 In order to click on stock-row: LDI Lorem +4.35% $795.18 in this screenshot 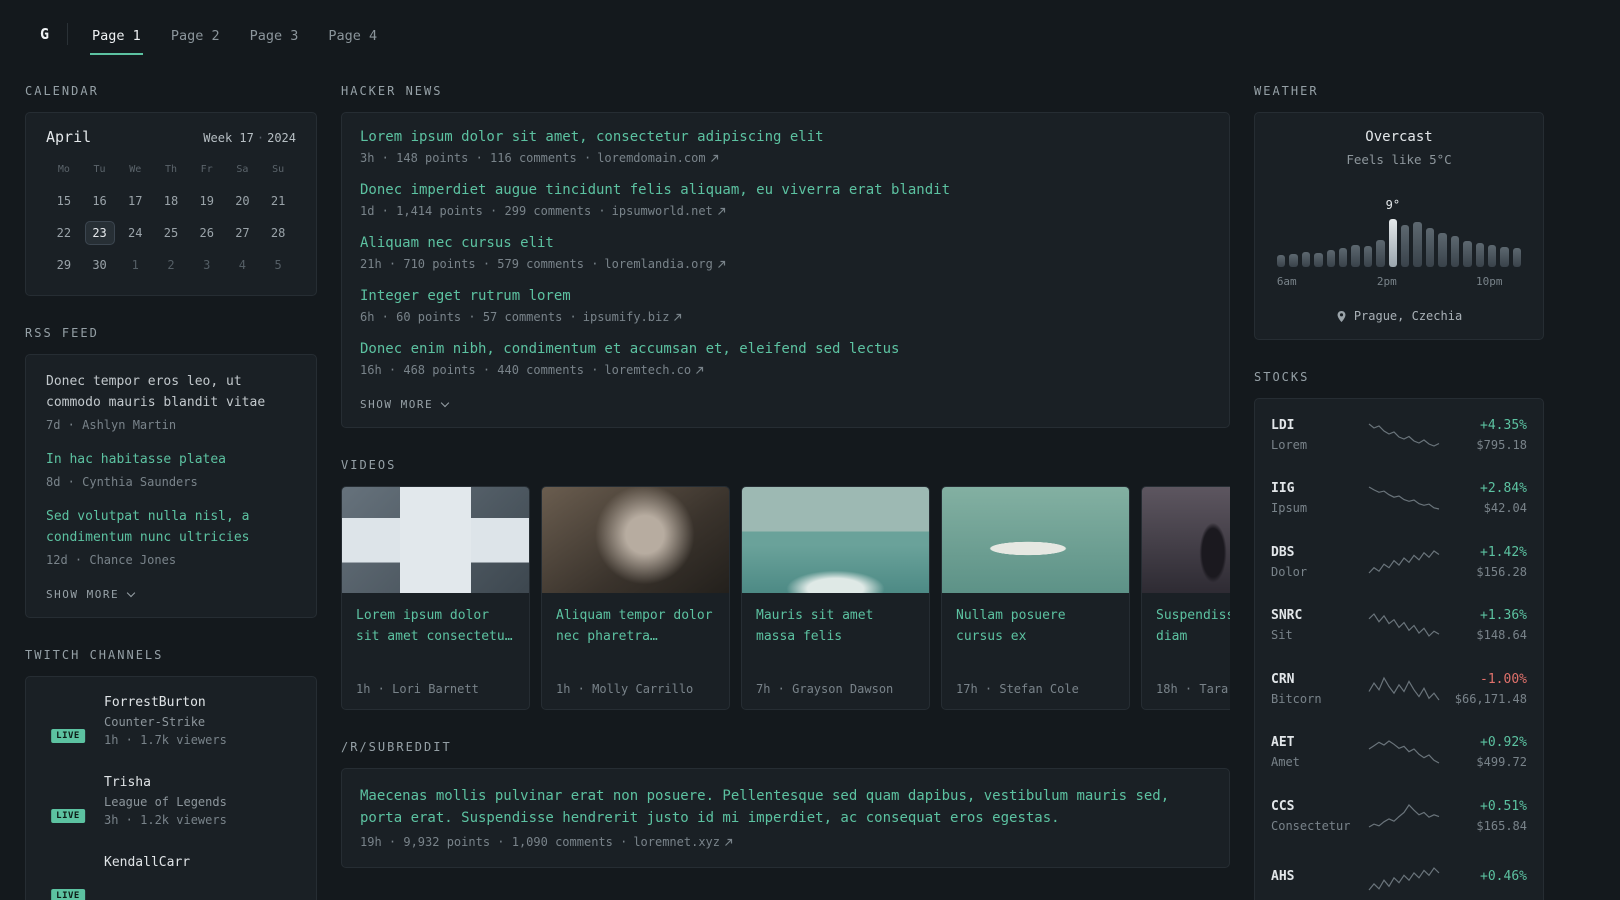, I will do `click(1399, 435)`.